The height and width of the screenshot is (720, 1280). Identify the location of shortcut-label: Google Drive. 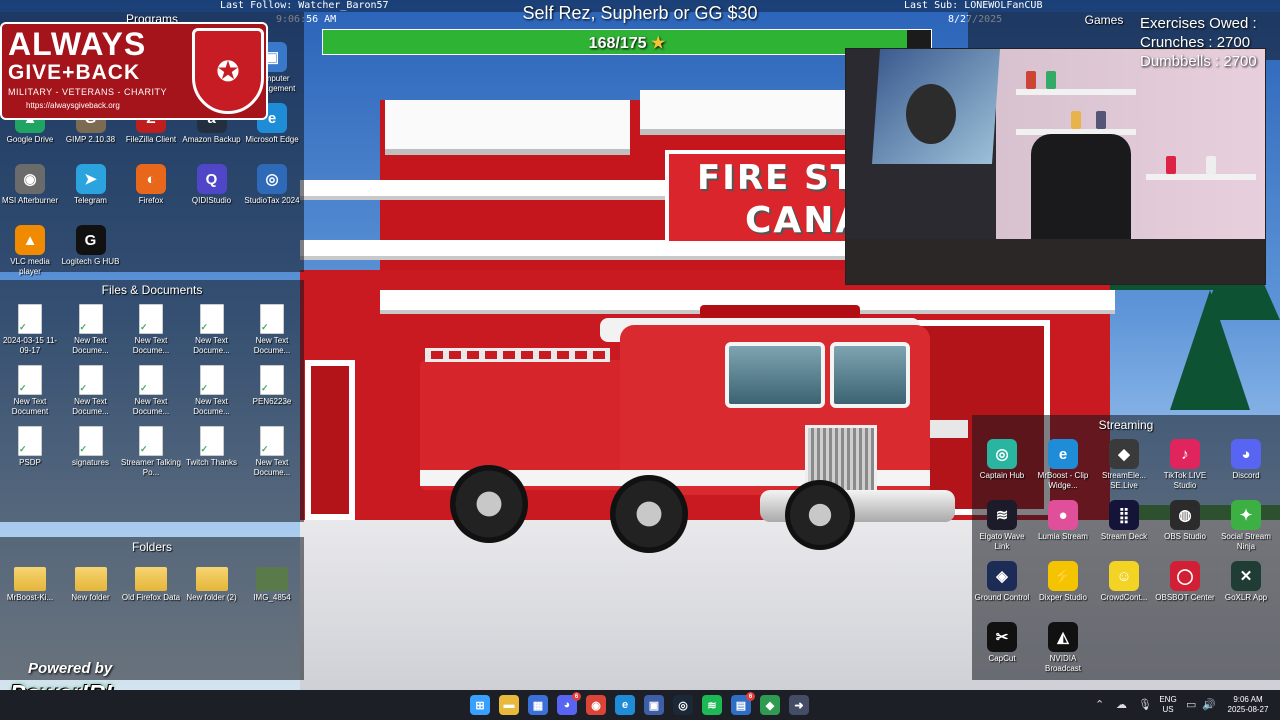
(30, 139).